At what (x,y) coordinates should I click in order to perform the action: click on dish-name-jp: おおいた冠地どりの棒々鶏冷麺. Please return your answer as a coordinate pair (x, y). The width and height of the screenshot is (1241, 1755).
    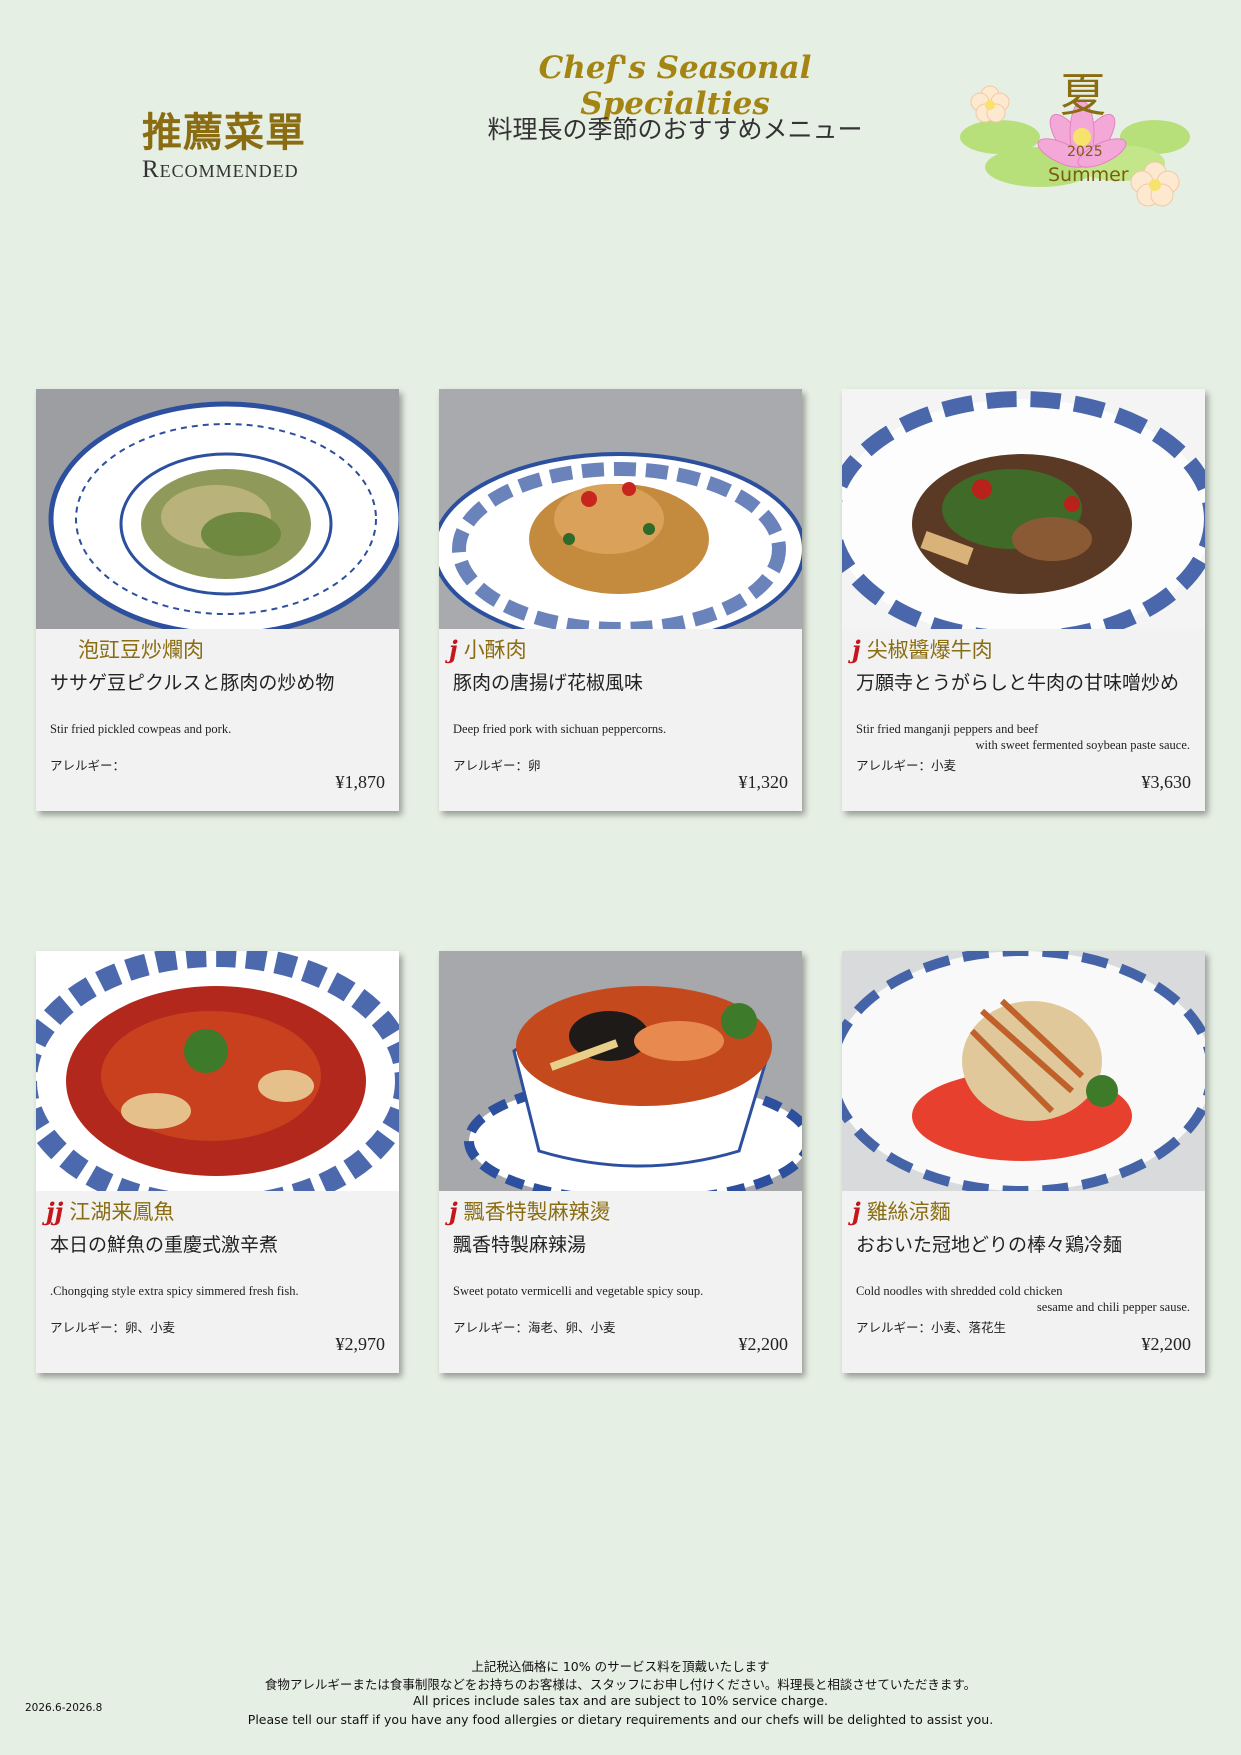
    Looking at the image, I should click on (989, 1245).